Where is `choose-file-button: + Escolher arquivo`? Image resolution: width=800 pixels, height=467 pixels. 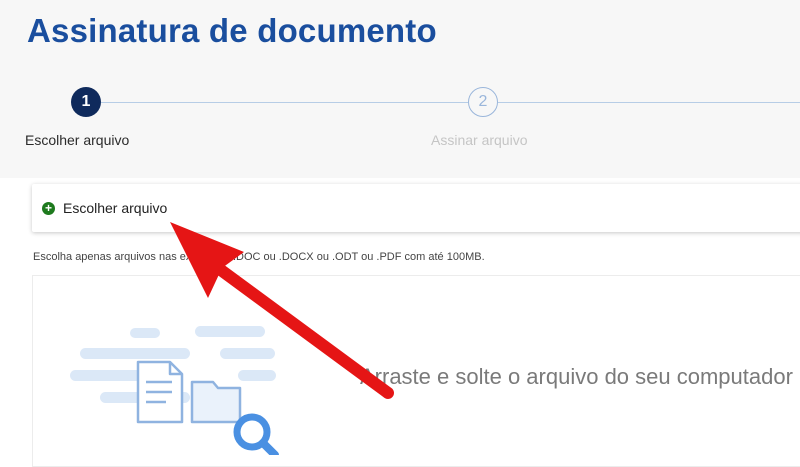 choose-file-button: + Escolher arquivo is located at coordinates (104, 208).